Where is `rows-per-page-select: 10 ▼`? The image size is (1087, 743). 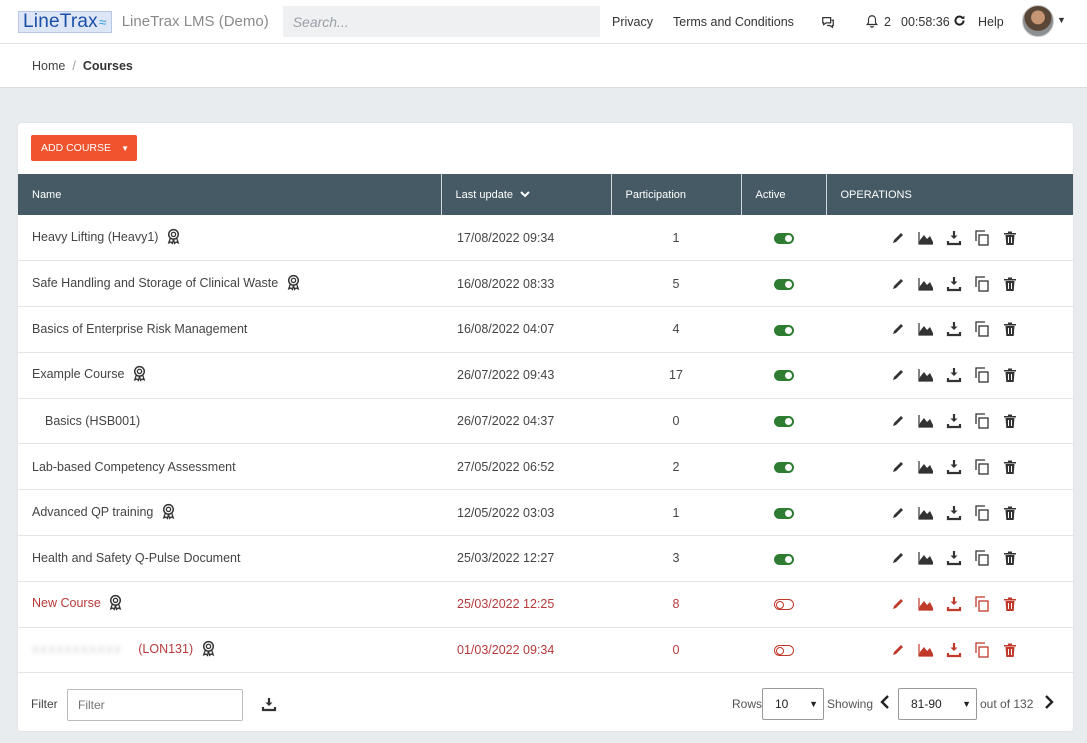 rows-per-page-select: 10 ▼ is located at coordinates (793, 704).